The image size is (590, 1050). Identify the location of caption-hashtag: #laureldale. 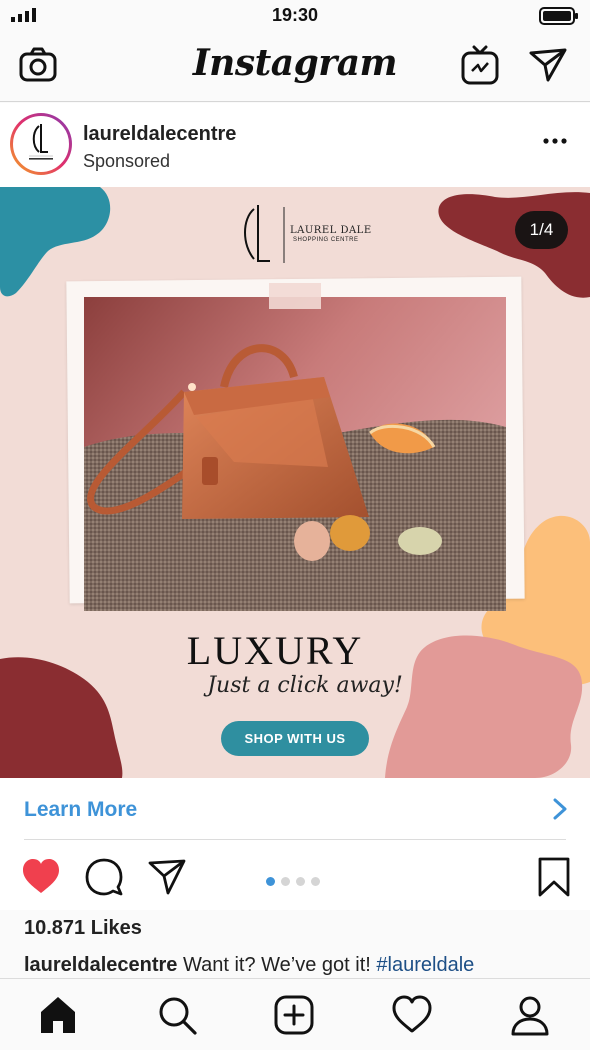
(425, 965).